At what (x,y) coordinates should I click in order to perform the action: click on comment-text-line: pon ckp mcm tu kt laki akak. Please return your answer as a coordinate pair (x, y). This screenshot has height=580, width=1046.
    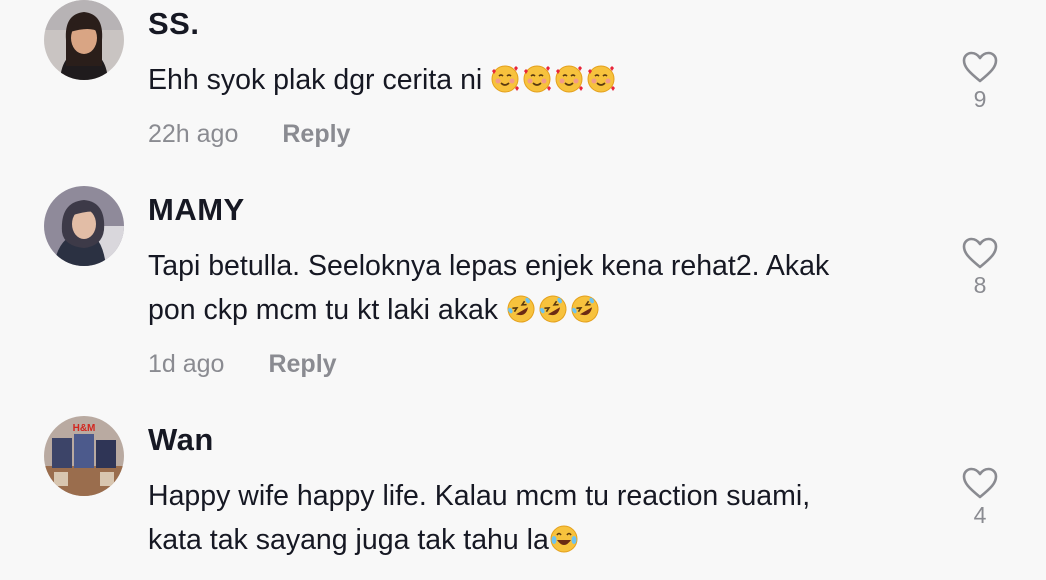
    Looking at the image, I should click on (323, 310).